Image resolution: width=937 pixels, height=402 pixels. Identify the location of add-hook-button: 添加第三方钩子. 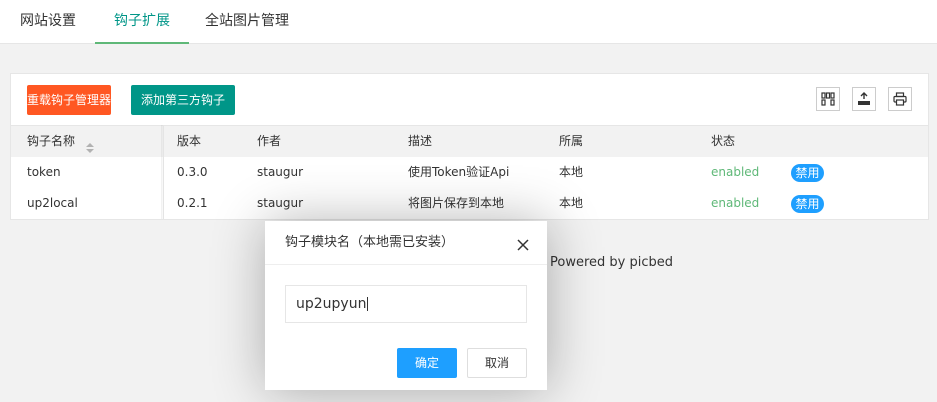
(183, 100).